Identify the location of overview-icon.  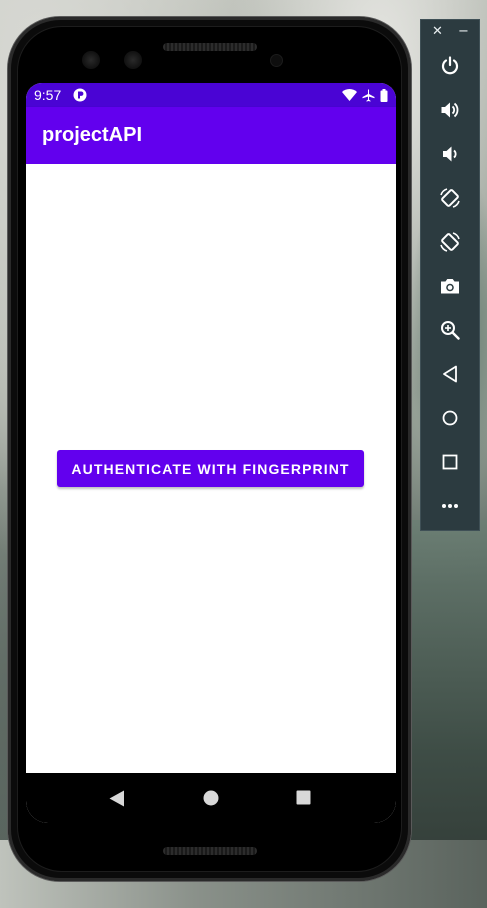
(450, 462).